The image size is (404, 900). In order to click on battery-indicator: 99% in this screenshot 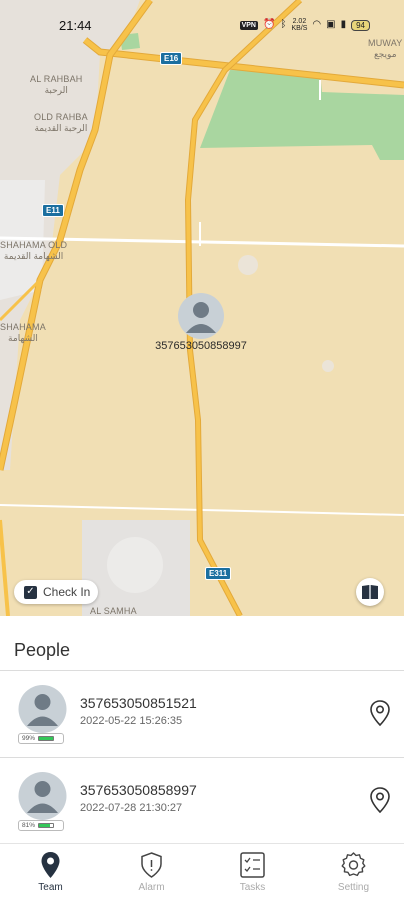, I will do `click(41, 738)`.